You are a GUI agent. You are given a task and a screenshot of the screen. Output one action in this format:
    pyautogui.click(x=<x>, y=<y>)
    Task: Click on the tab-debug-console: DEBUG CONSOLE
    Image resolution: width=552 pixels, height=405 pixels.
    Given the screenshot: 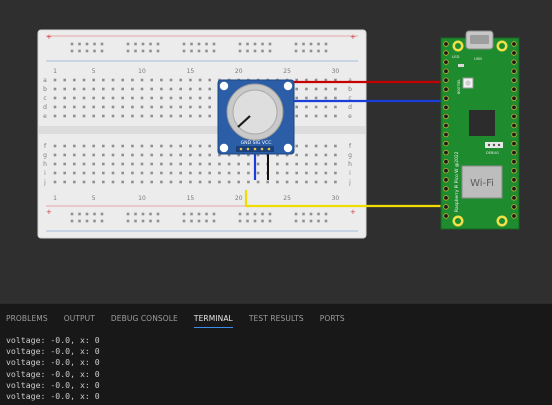 What is the action you would take?
    pyautogui.click(x=144, y=320)
    